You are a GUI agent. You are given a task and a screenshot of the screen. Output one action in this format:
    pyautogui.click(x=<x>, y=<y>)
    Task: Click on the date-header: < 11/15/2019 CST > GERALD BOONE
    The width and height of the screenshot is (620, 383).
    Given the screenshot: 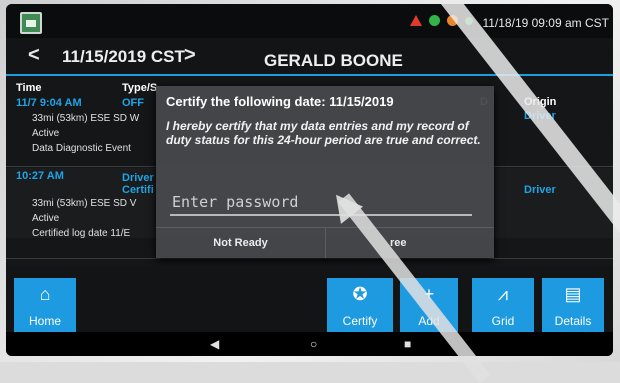 What is the action you would take?
    pyautogui.click(x=309, y=57)
    